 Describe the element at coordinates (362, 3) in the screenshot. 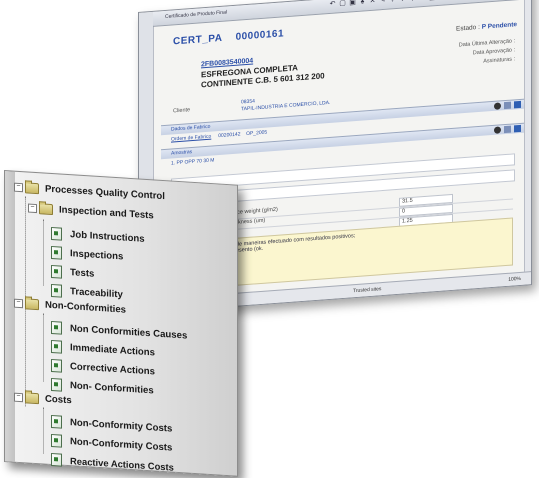

I see `binoculars-icon: ♠` at that location.